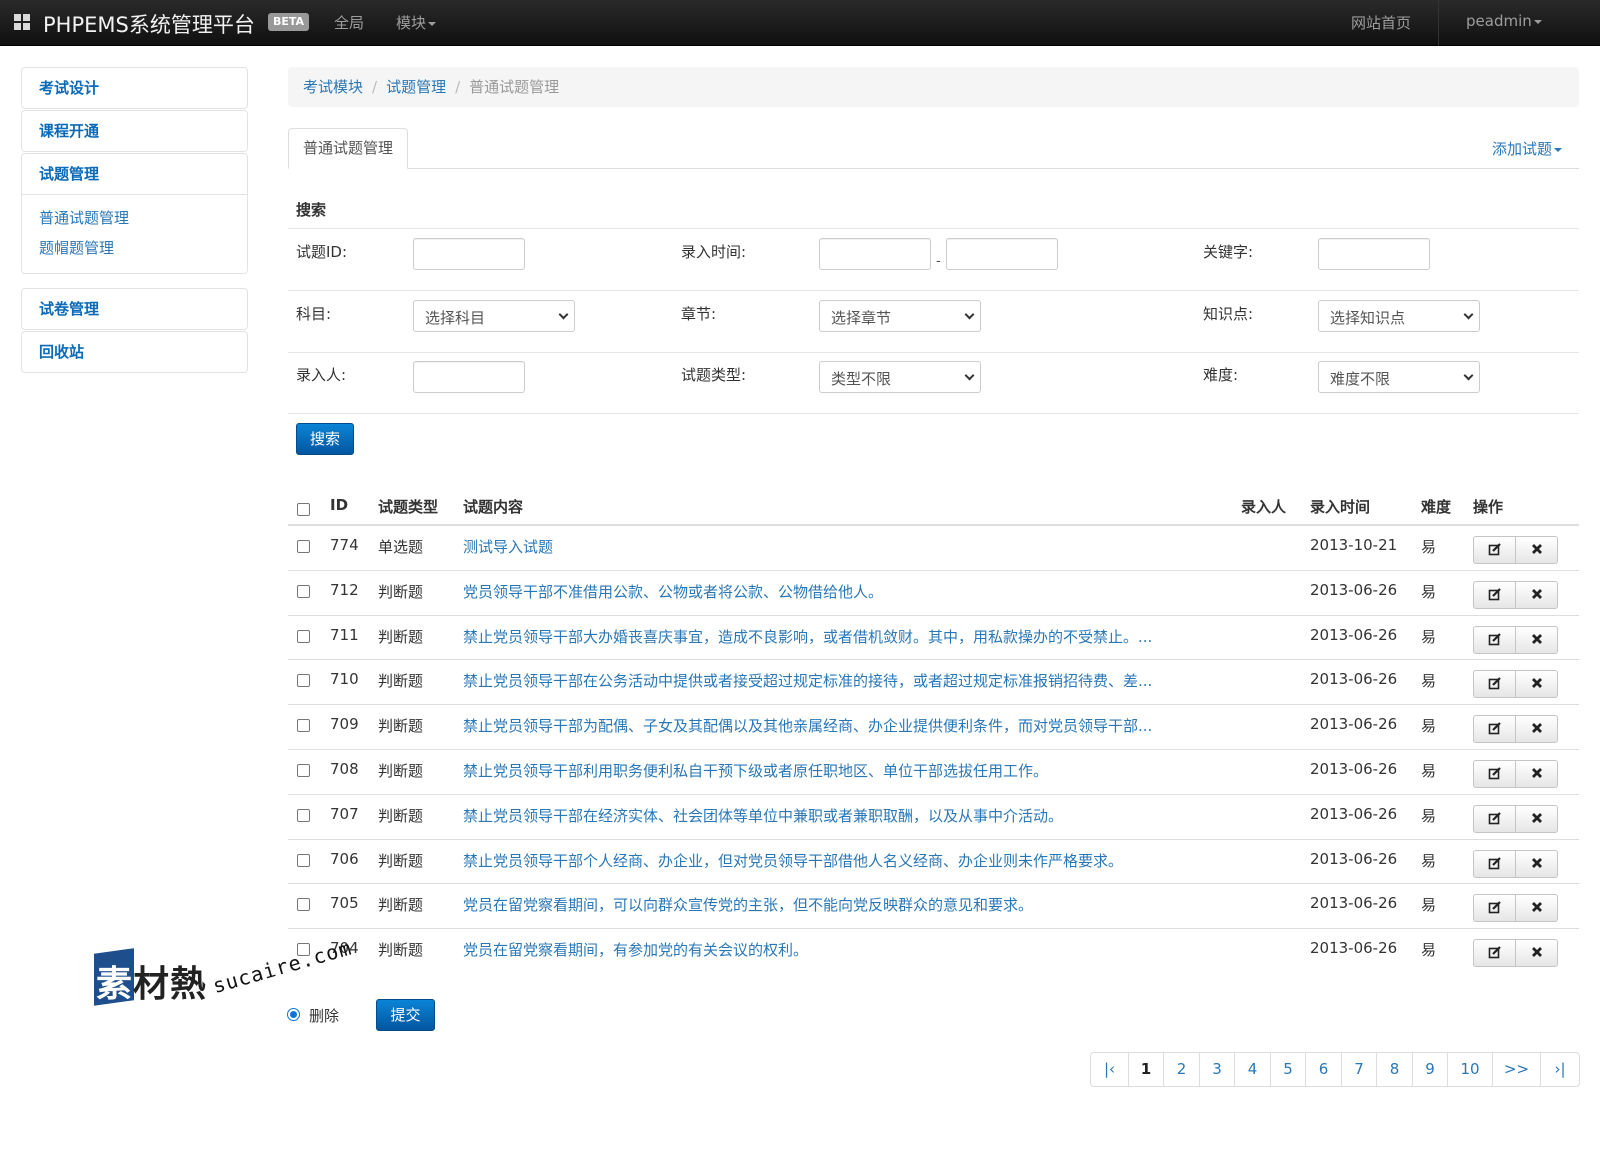  I want to click on page-button: 4, so click(1252, 1069).